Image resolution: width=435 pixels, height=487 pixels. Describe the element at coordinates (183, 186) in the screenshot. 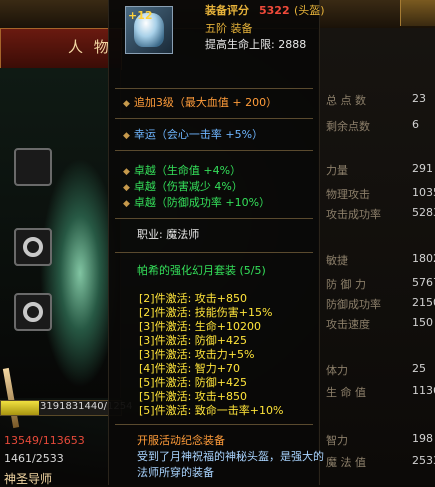

I see `excellent-stat: ◆ 卓越（伤害减少 4%）` at that location.